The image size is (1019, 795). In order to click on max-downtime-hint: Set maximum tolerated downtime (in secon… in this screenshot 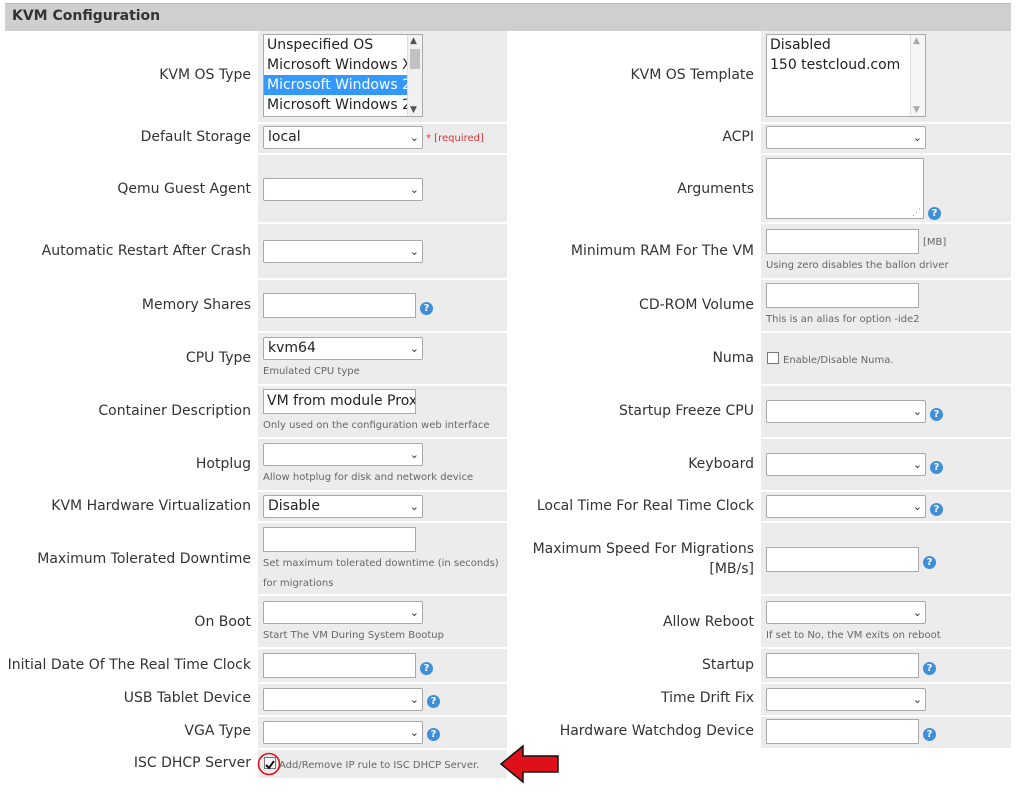, I will do `click(381, 573)`.